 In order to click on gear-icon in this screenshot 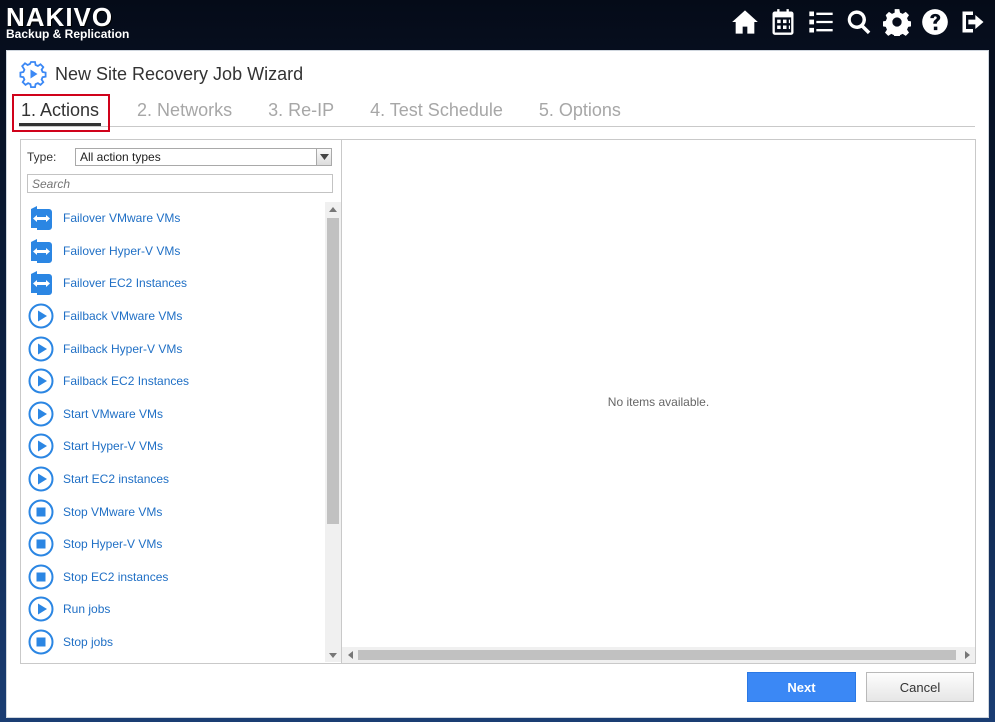, I will do `click(897, 22)`.